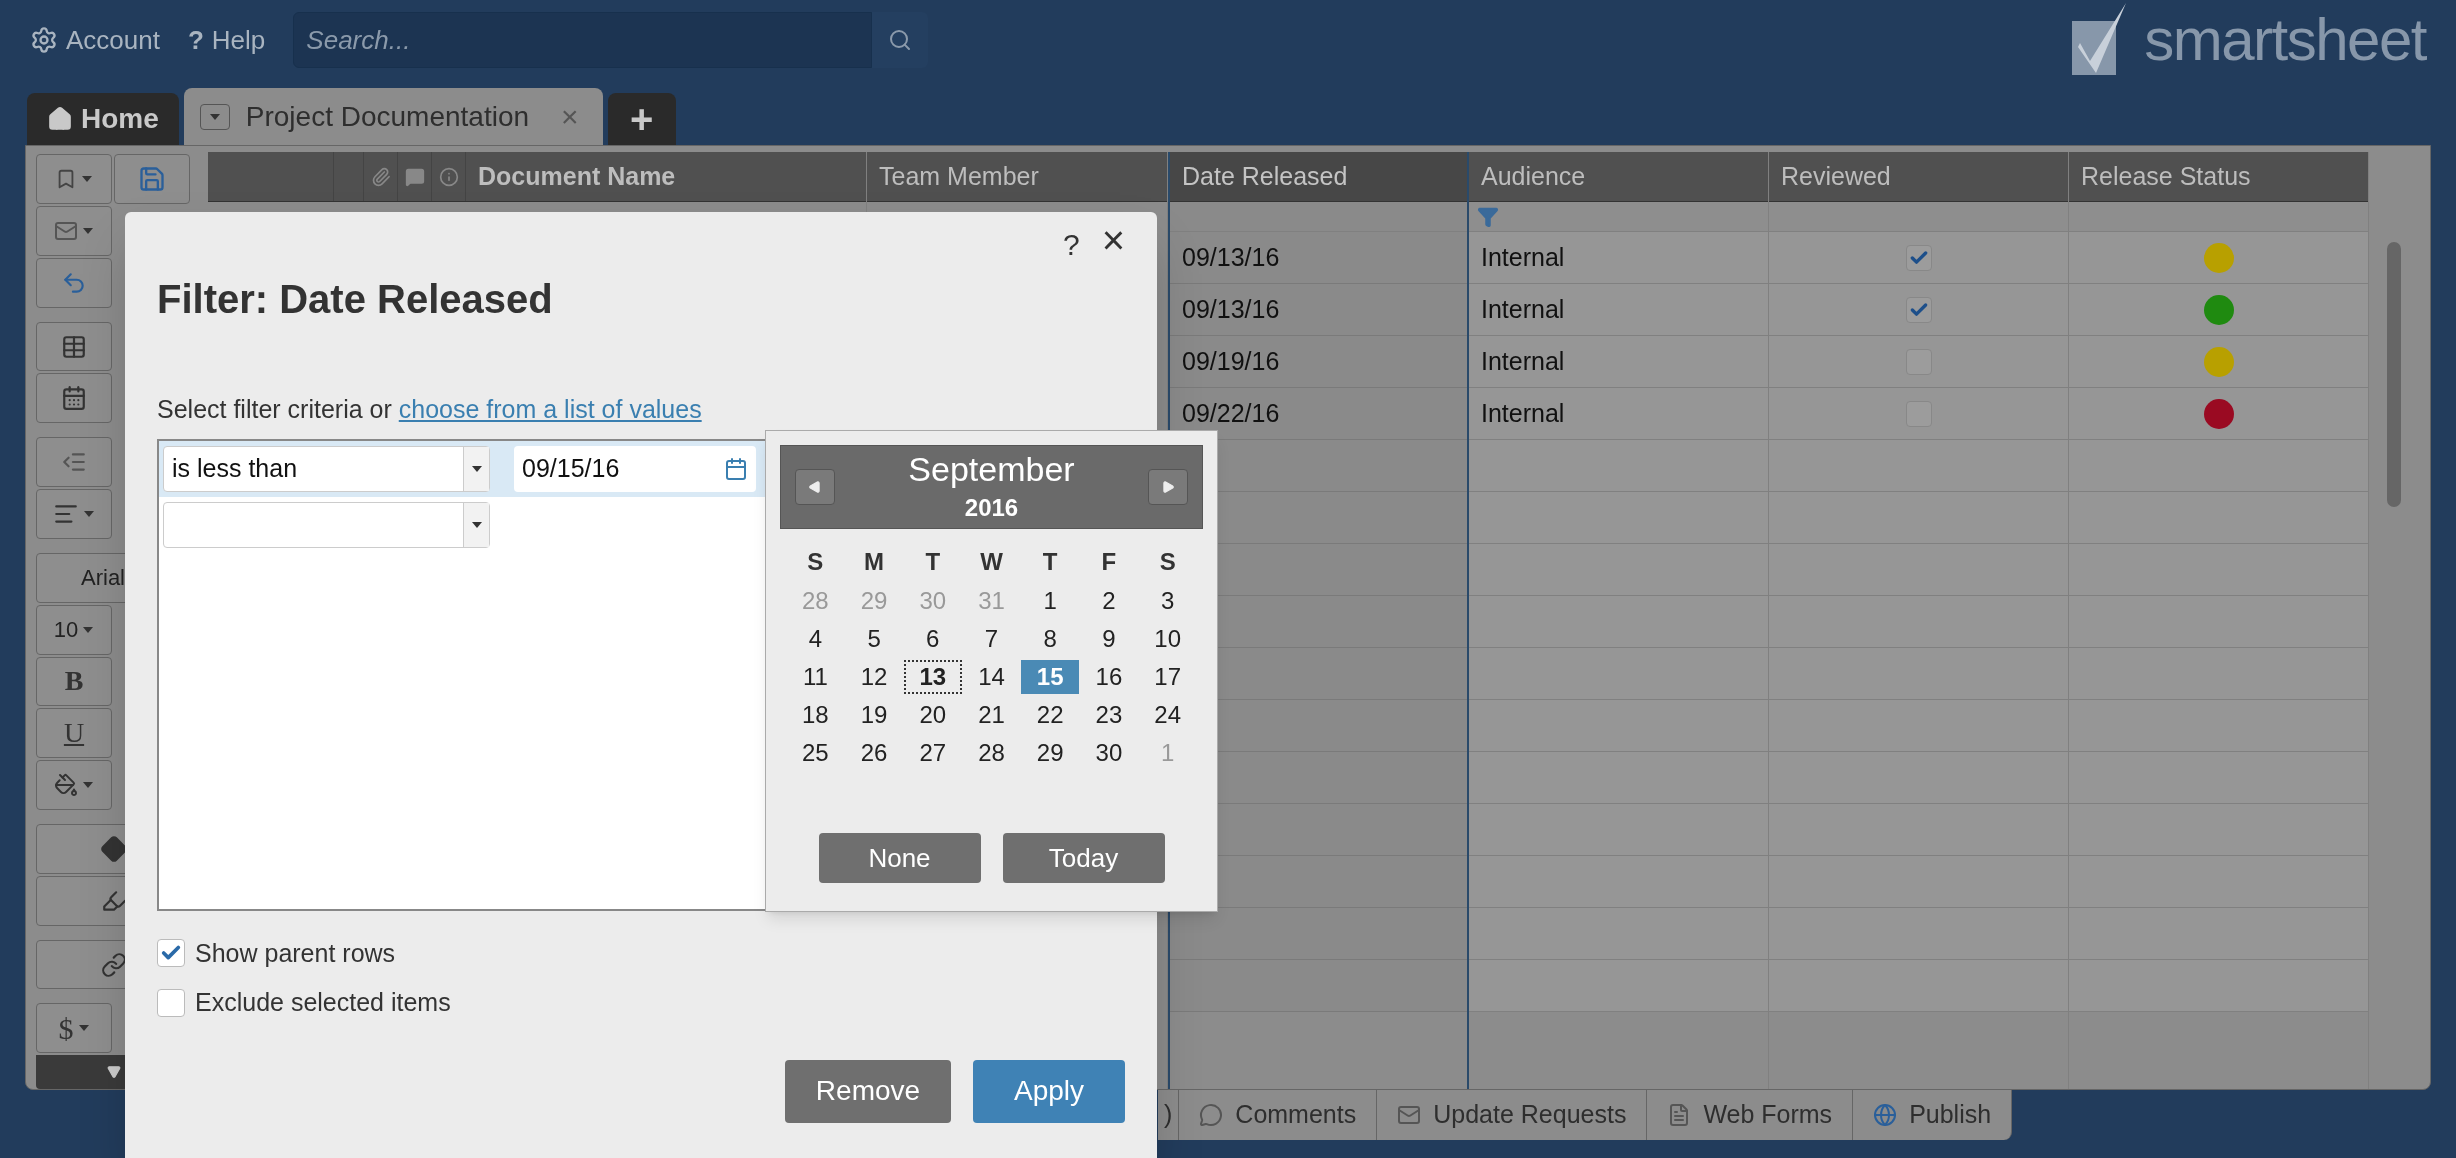  Describe the element at coordinates (932, 715) in the screenshot. I see `calendar-day: 20` at that location.